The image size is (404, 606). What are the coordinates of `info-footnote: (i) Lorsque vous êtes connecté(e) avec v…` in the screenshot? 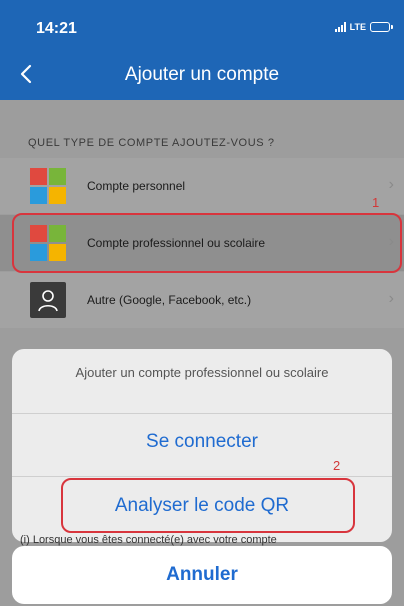 It's located at (148, 540).